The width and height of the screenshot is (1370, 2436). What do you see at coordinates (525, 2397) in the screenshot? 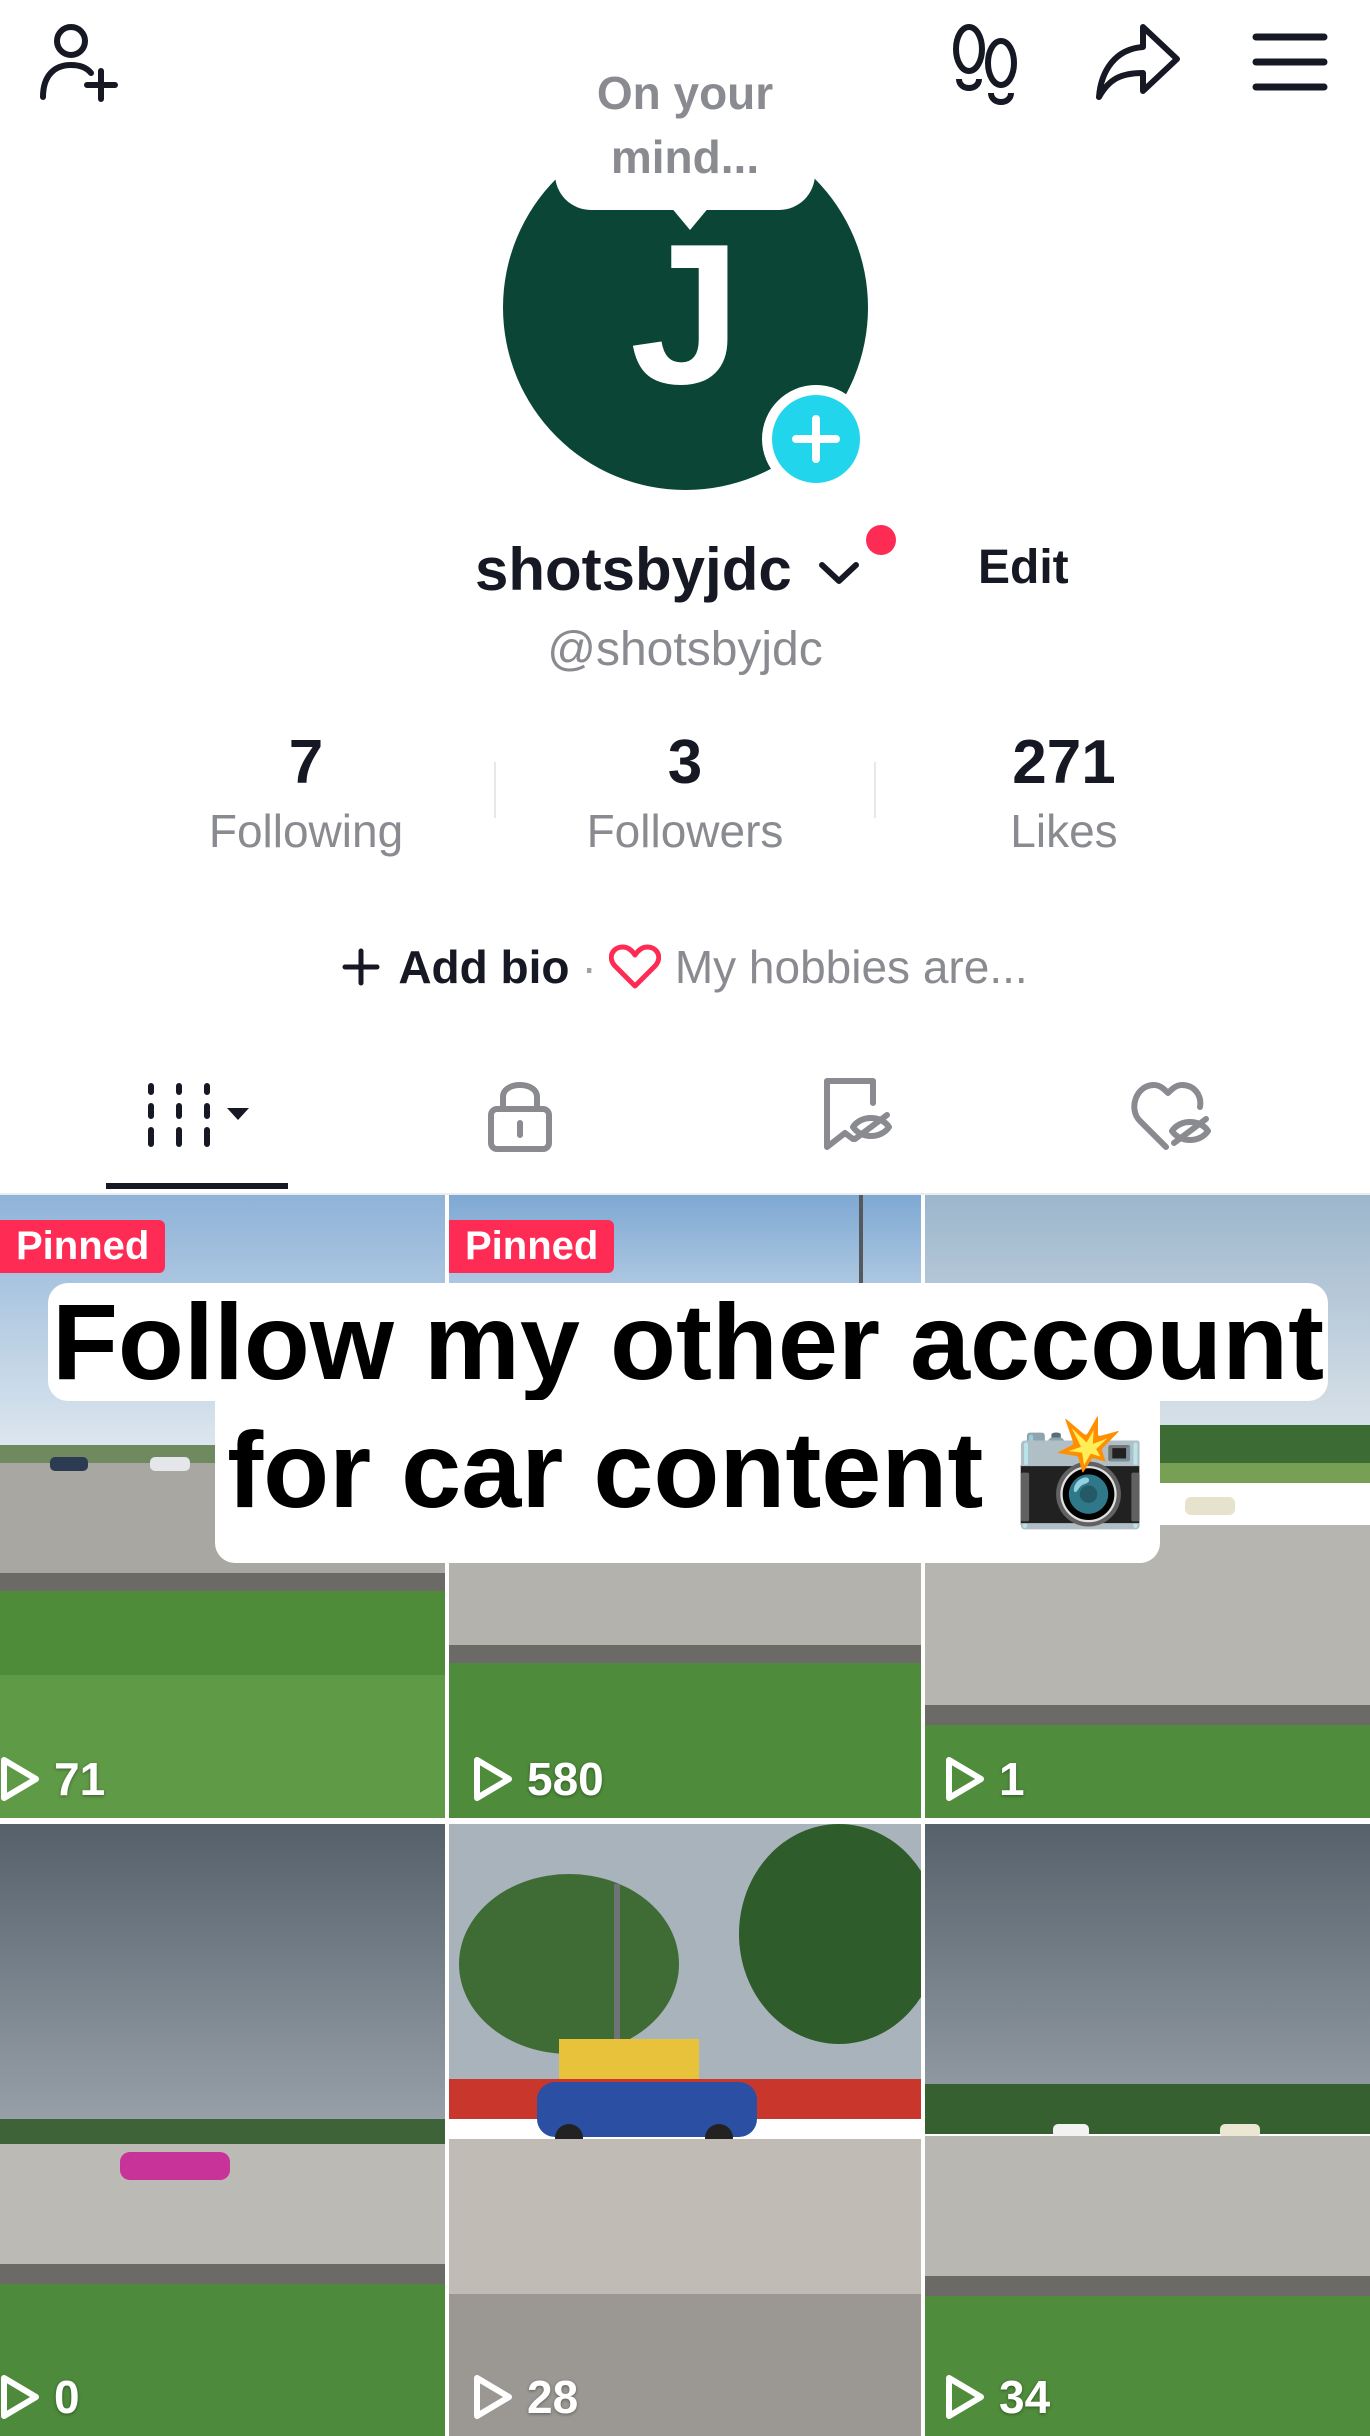
I see `view-count: 28` at bounding box center [525, 2397].